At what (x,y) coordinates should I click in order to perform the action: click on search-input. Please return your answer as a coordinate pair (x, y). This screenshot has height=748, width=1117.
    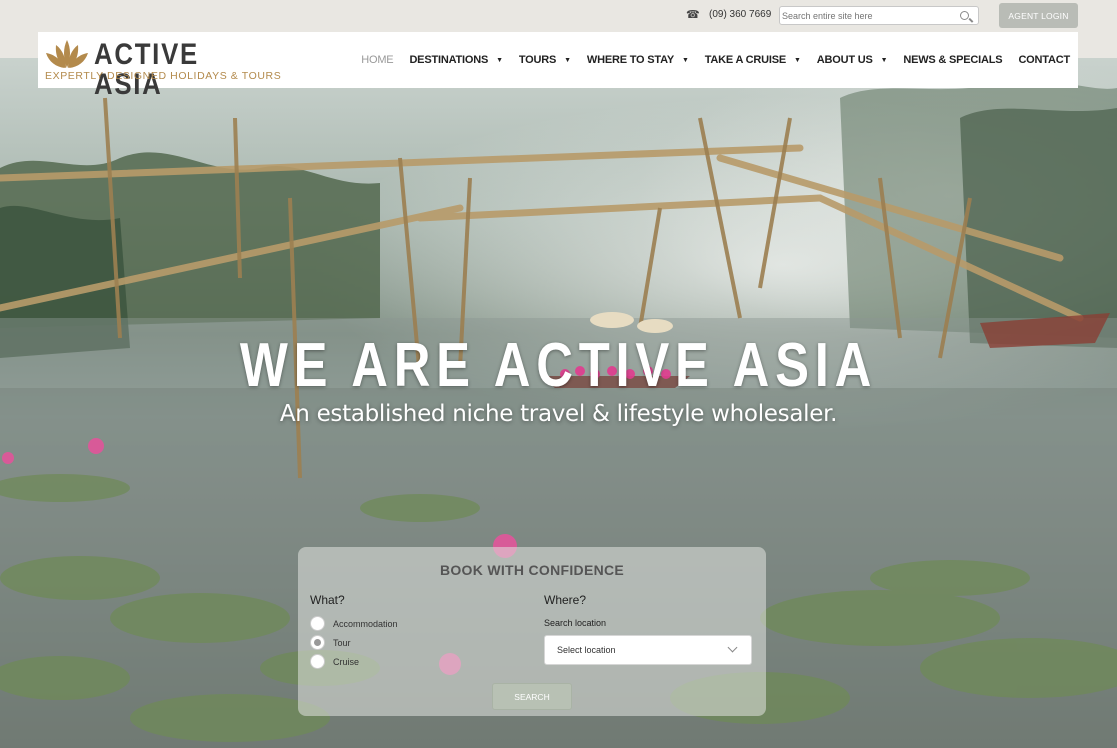
    Looking at the image, I should click on (867, 15).